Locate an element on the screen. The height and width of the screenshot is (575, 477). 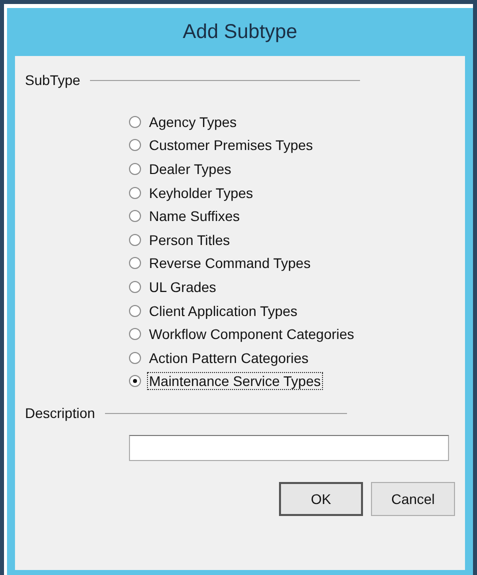
field-label: Description is located at coordinates (60, 413).